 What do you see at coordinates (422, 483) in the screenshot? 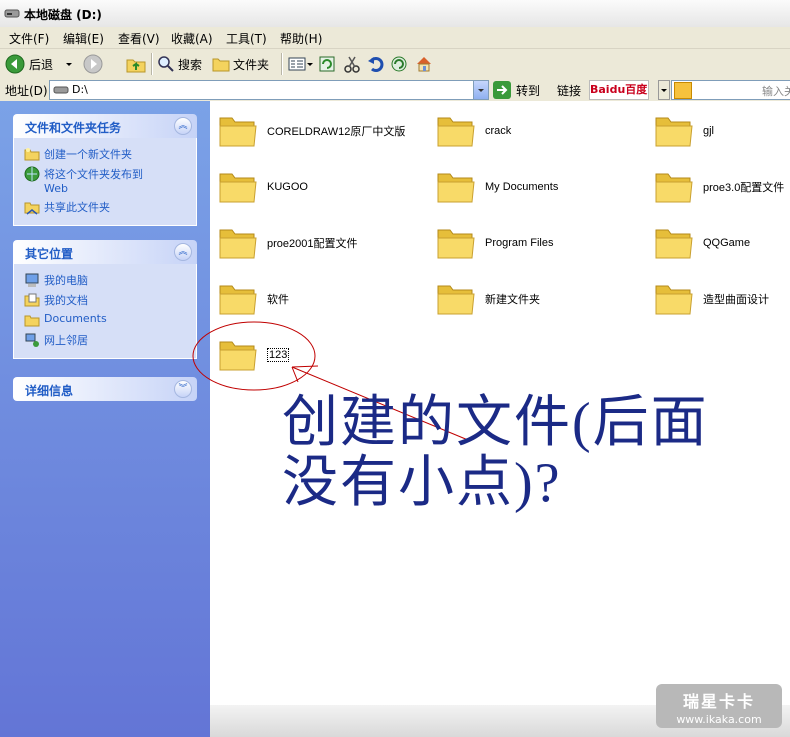
I see `annotation-line-2: 没有小点)?` at bounding box center [422, 483].